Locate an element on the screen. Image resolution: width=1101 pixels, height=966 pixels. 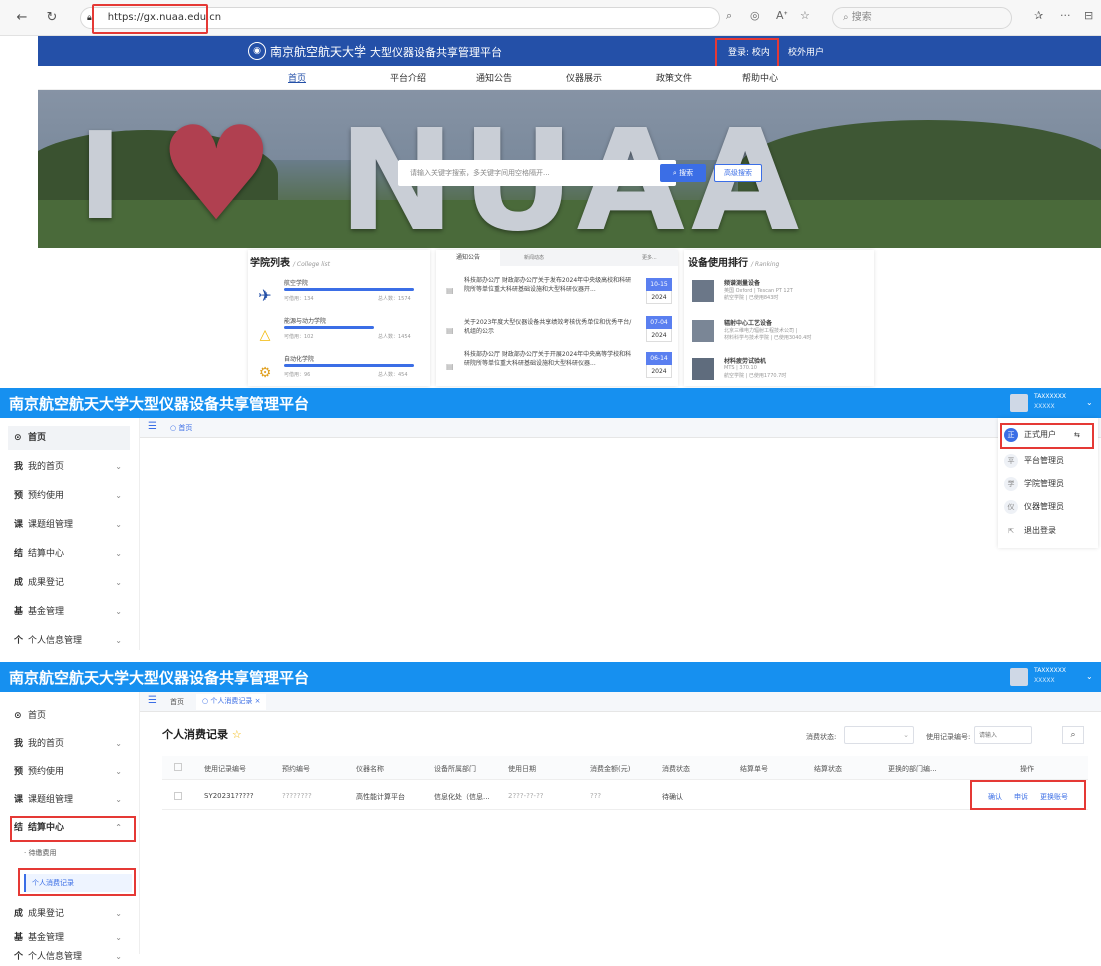
tab-consumption: ○ 个人消费记录 × is located at coordinates (231, 702).